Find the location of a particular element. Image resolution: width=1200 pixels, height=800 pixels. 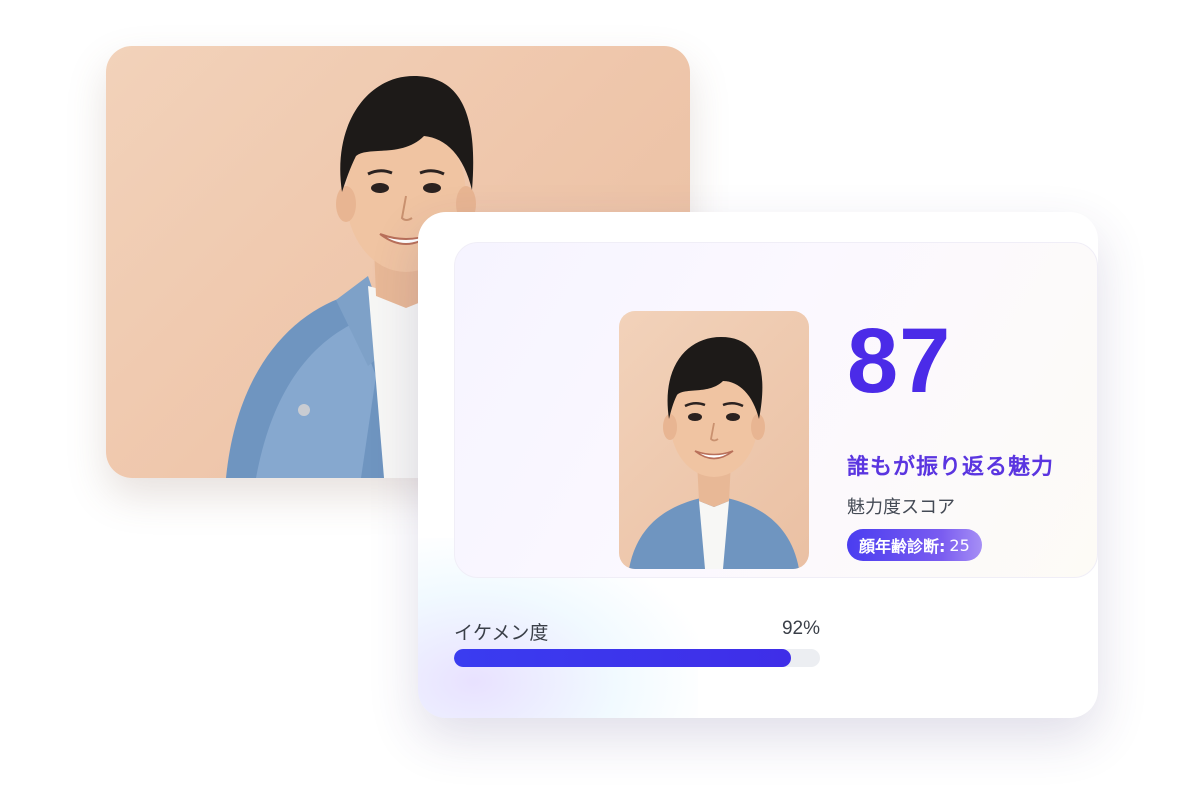

person-portrait-icon is located at coordinates (714, 453).